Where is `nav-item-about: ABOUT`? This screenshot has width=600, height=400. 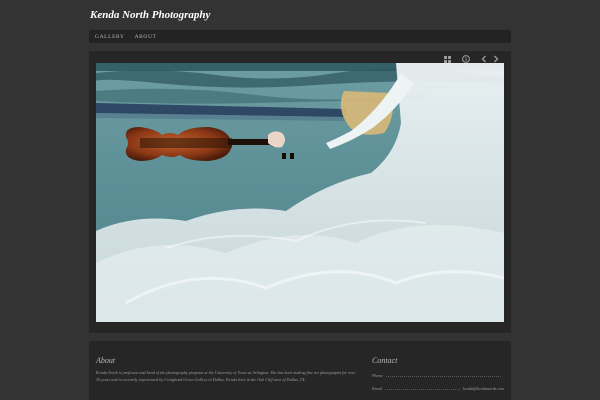 nav-item-about: ABOUT is located at coordinates (146, 37).